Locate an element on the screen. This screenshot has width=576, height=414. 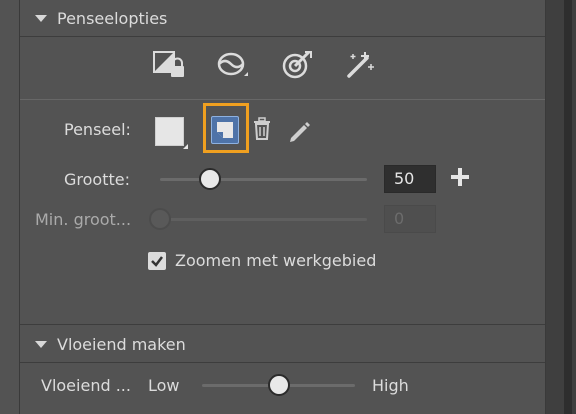
brush-label: Penseel: is located at coordinates (97, 129).